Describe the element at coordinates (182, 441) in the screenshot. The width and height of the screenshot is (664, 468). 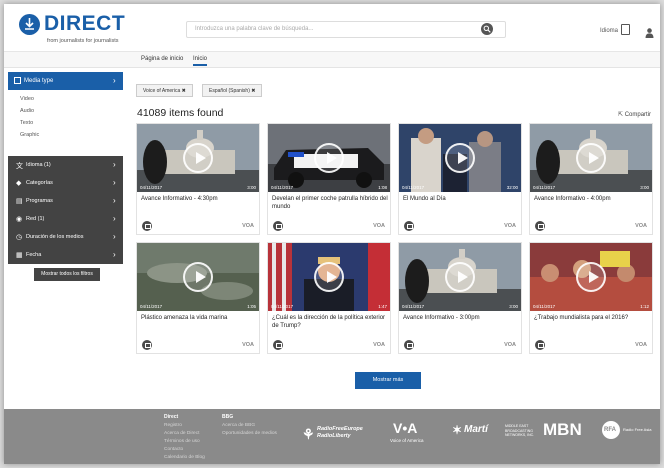
I see `footer-link: Términos de uso` at that location.